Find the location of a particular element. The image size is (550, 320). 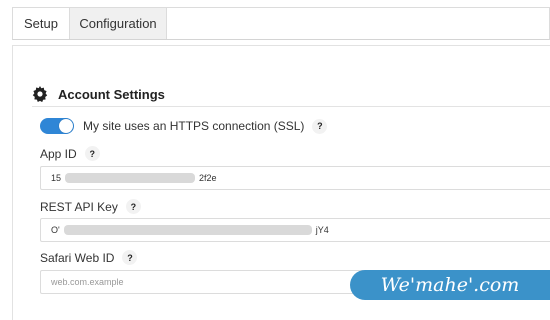

rest-api-key-field: O' jY4 is located at coordinates (295, 230).